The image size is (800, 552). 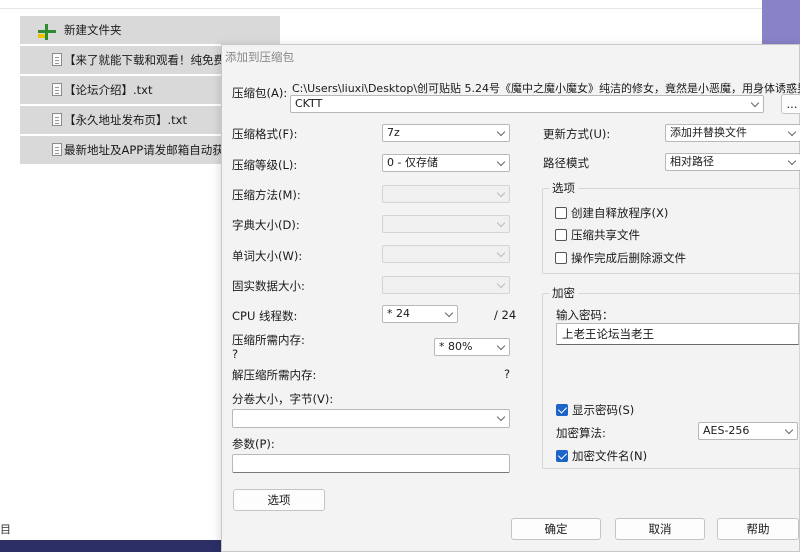 What do you see at coordinates (412, 162) in the screenshot?
I see `level-value: 0 - 仅存储` at bounding box center [412, 162].